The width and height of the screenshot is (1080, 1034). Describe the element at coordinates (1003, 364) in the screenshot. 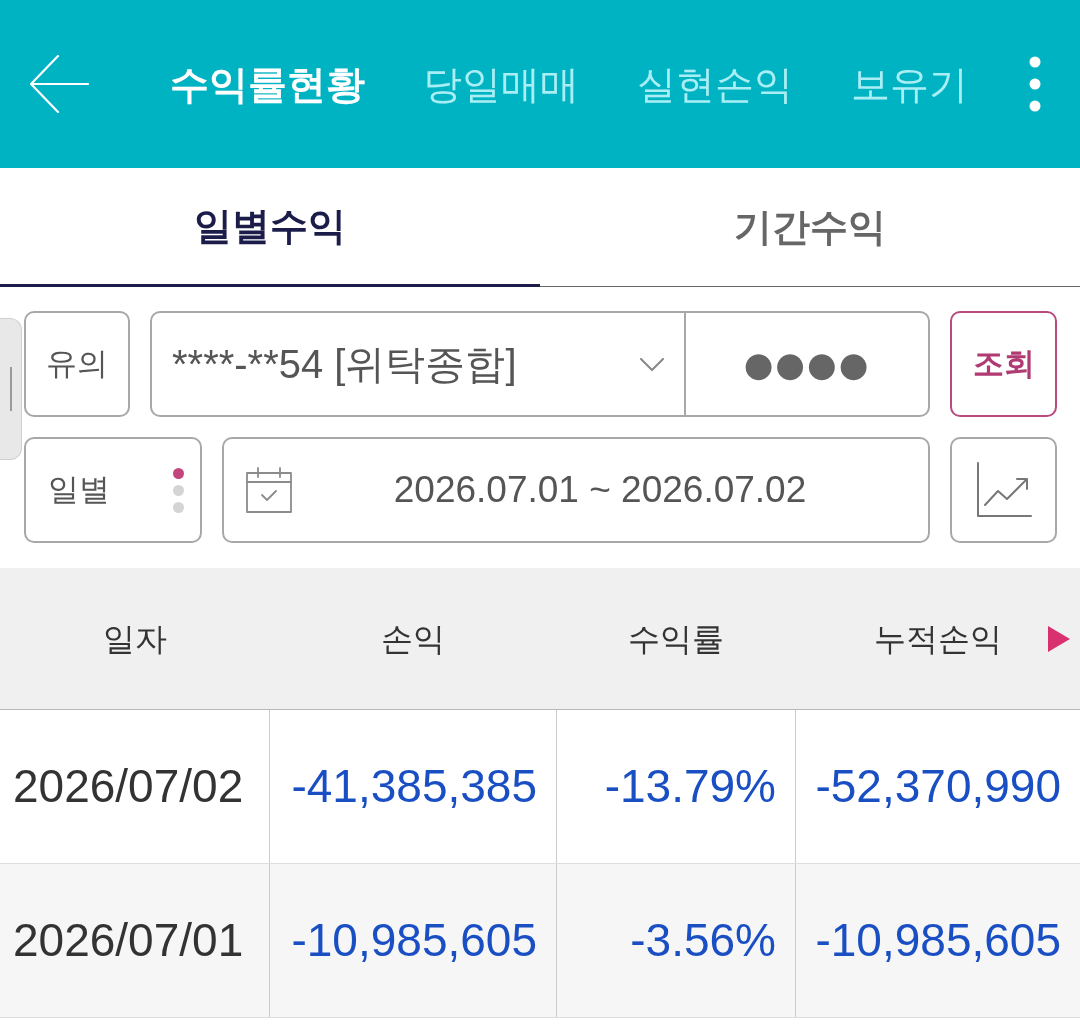

I see `search-button: 조회` at that location.